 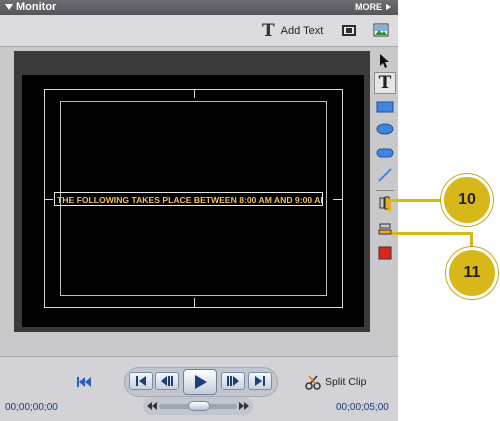 I want to click on center-tick-top, so click(x=194, y=93).